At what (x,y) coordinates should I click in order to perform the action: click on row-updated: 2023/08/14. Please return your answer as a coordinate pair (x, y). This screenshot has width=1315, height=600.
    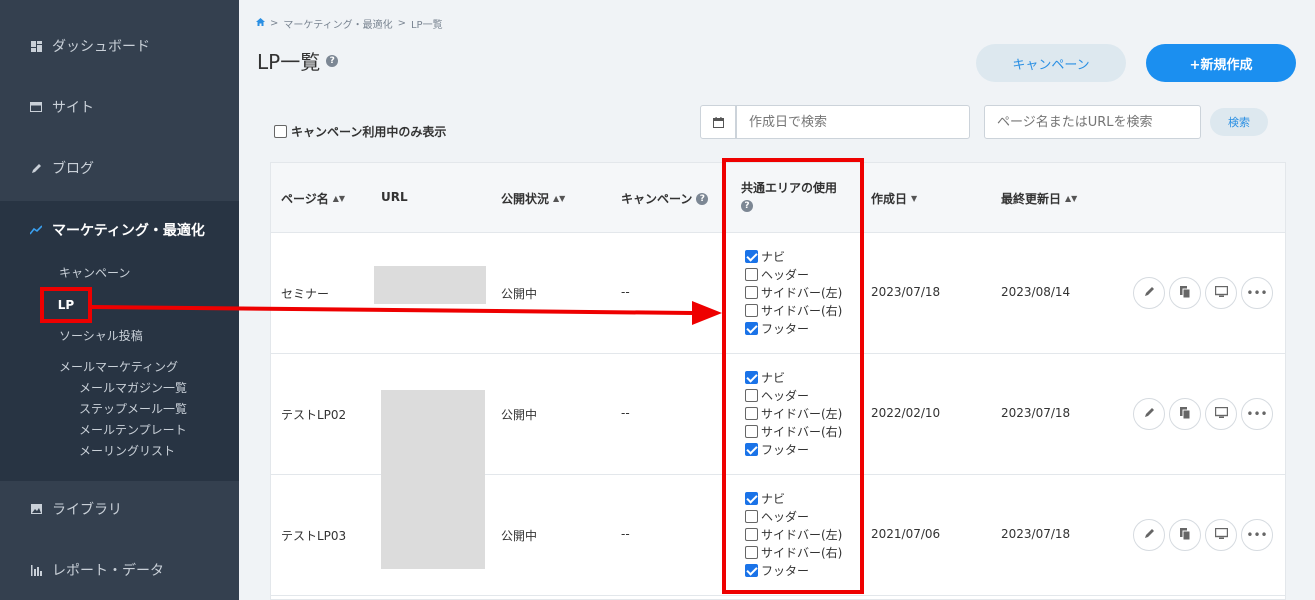
    Looking at the image, I should click on (1036, 292).